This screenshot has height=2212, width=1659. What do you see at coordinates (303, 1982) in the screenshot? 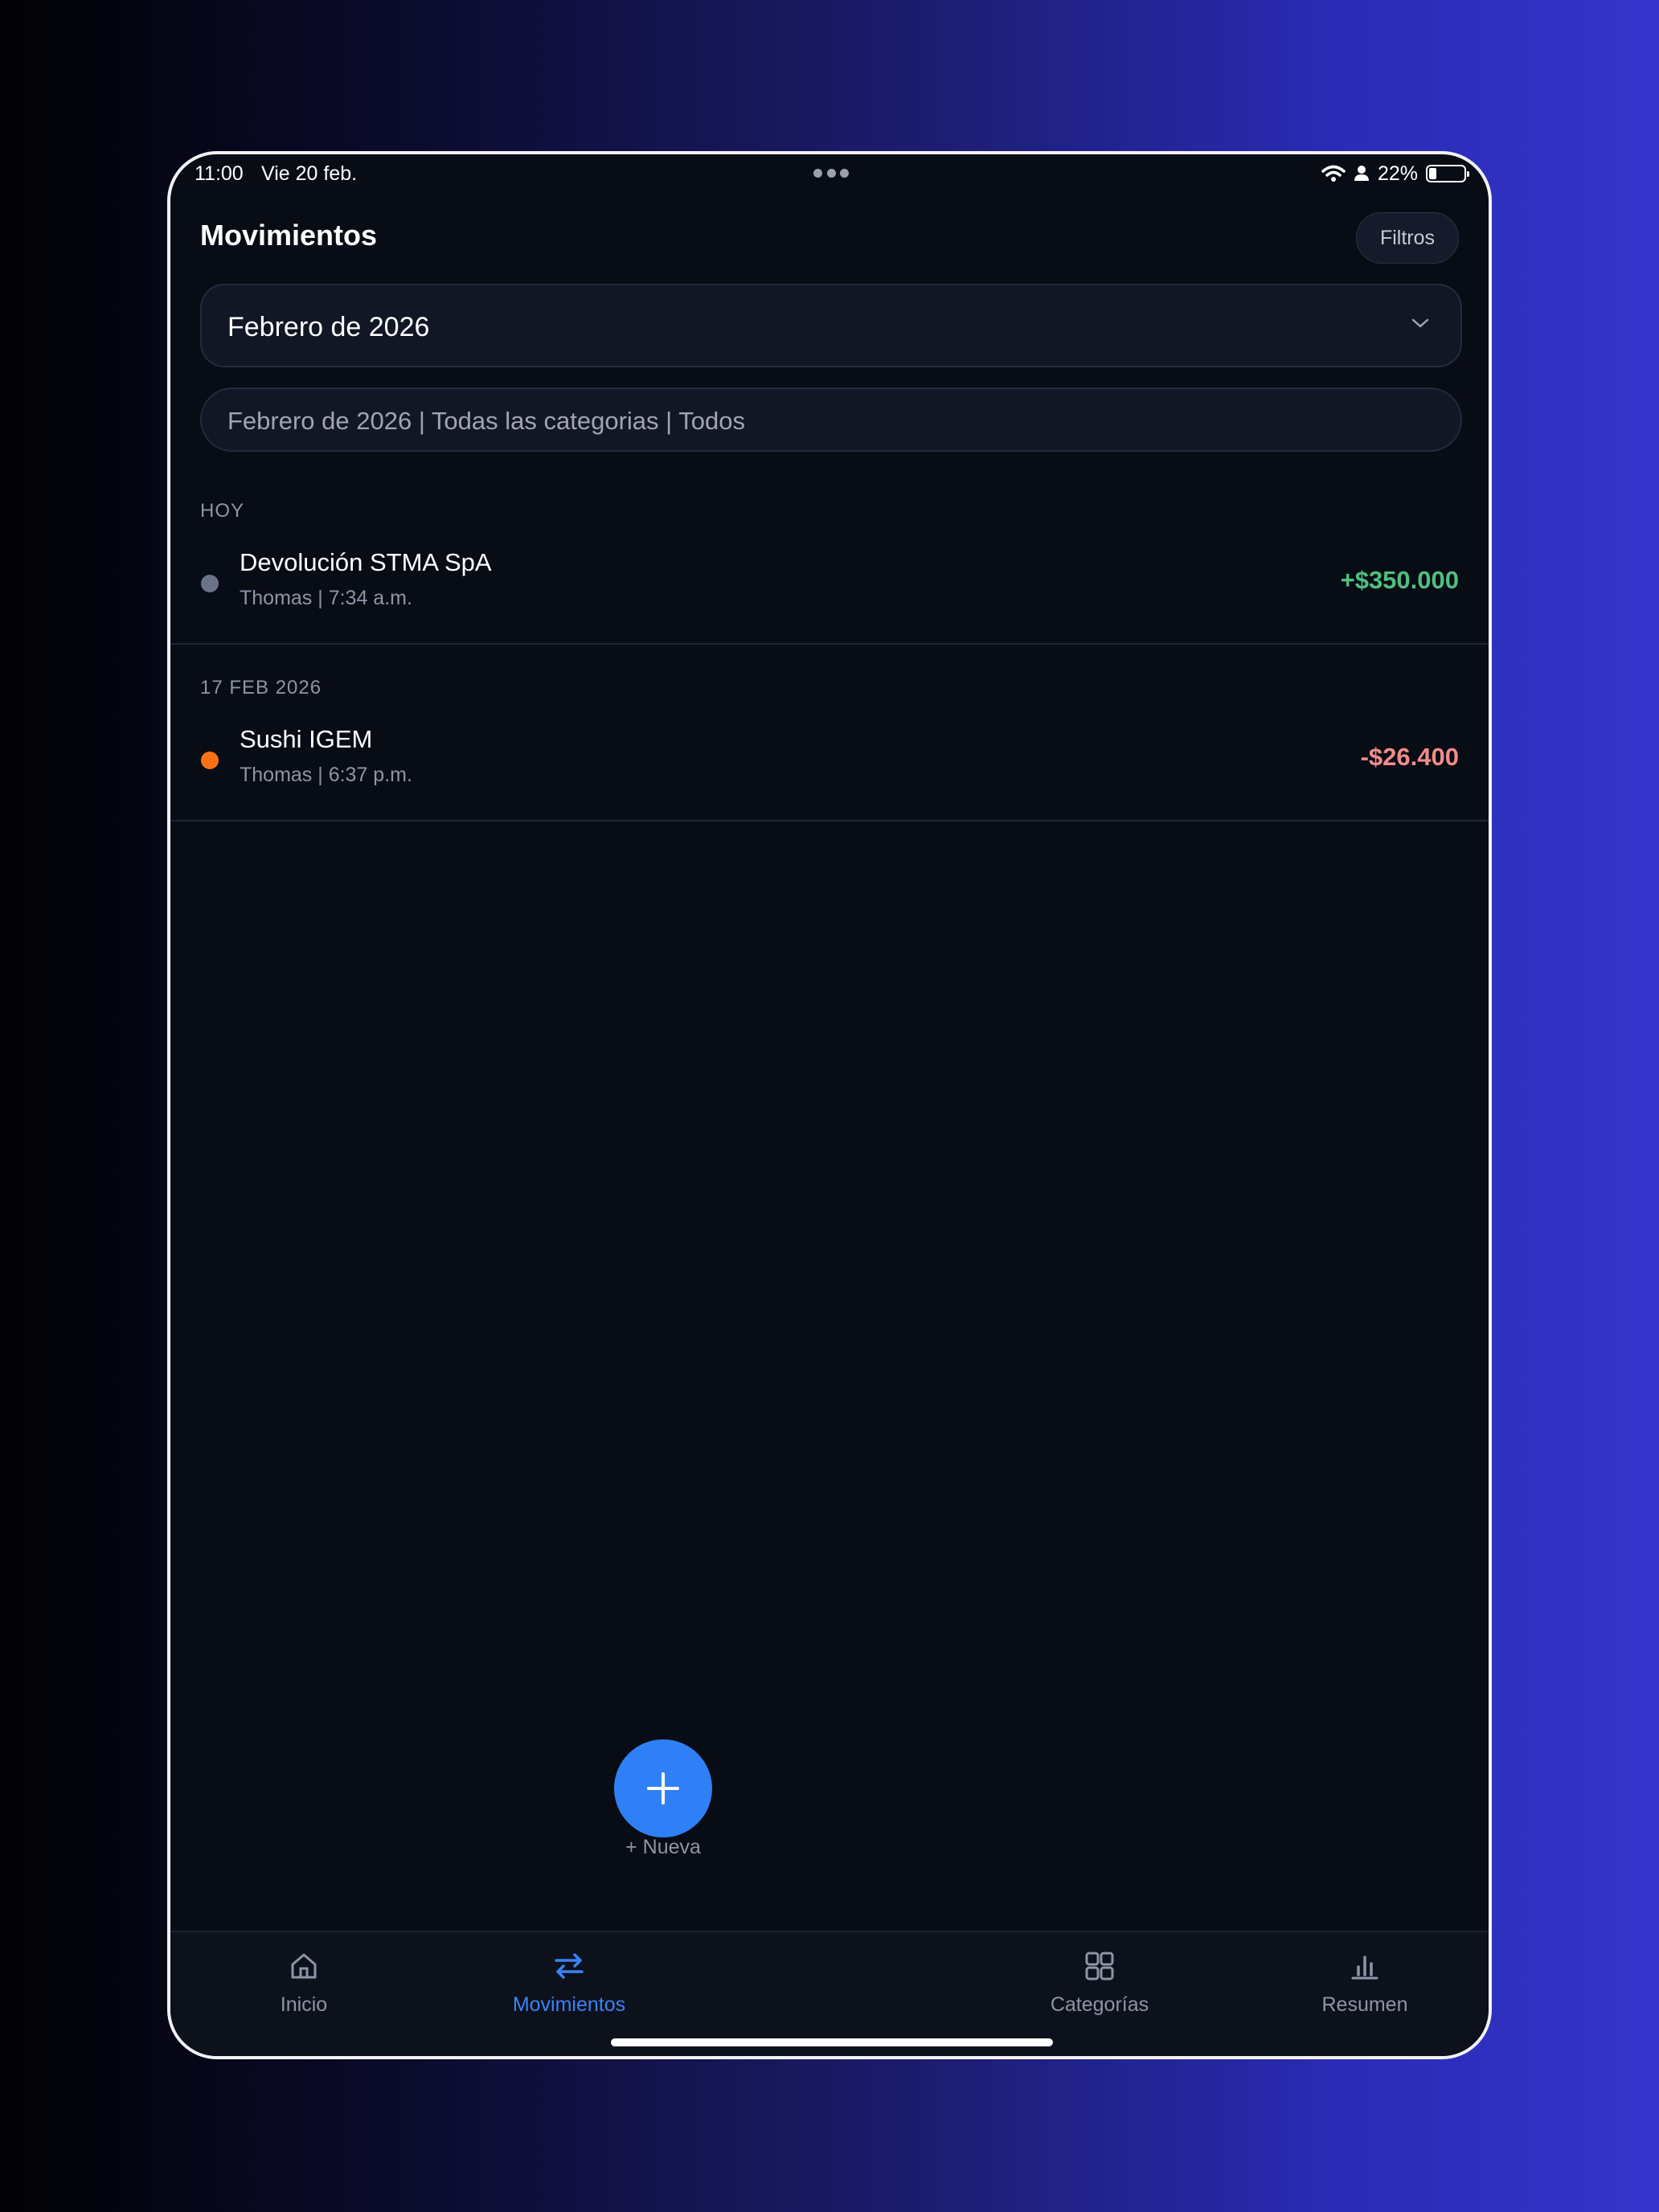
I see `tab-inicio: Inicio` at bounding box center [303, 1982].